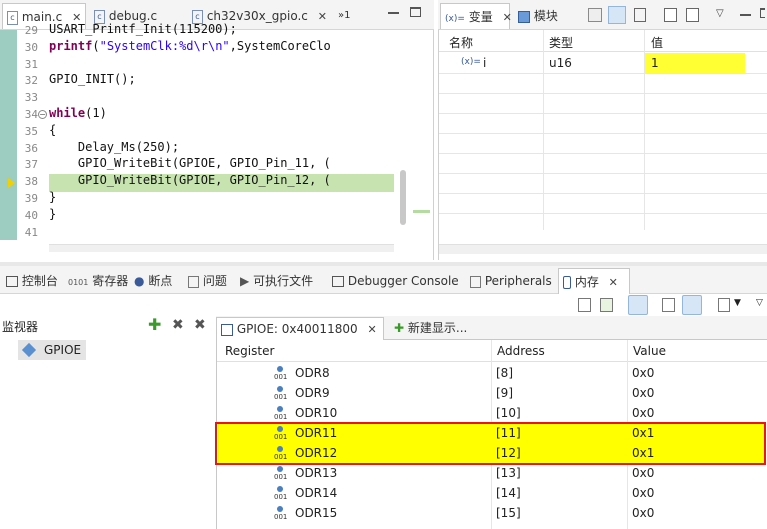 The image size is (767, 529). I want to click on tab-debugger-console: Debugger Console, so click(393, 281).